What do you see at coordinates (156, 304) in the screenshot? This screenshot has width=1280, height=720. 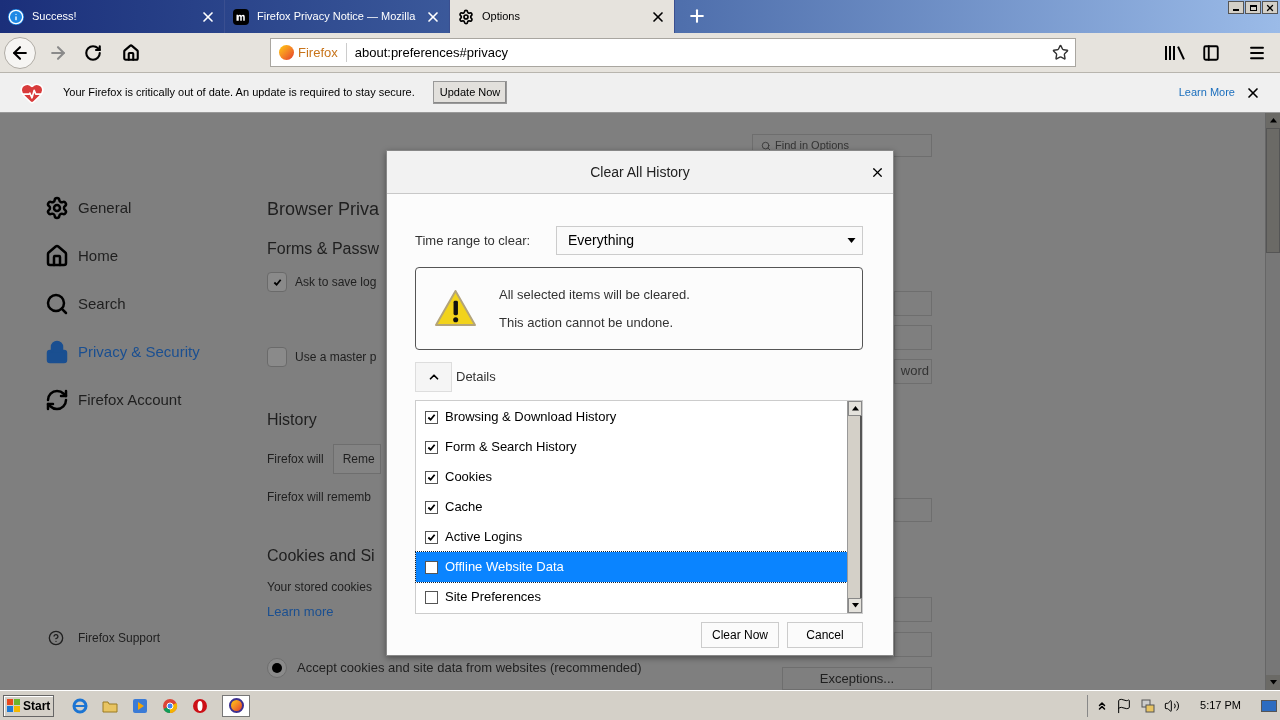 I see `sidebar-item: Search` at bounding box center [156, 304].